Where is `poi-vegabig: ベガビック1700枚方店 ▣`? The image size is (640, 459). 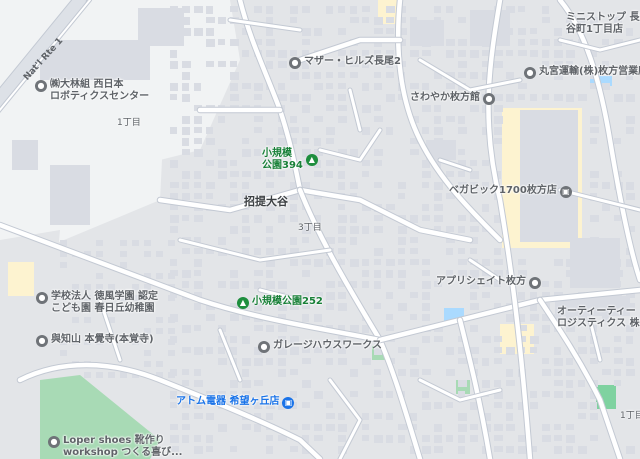 poi-vegabig: ベガビック1700枚方店 ▣ is located at coordinates (510, 191).